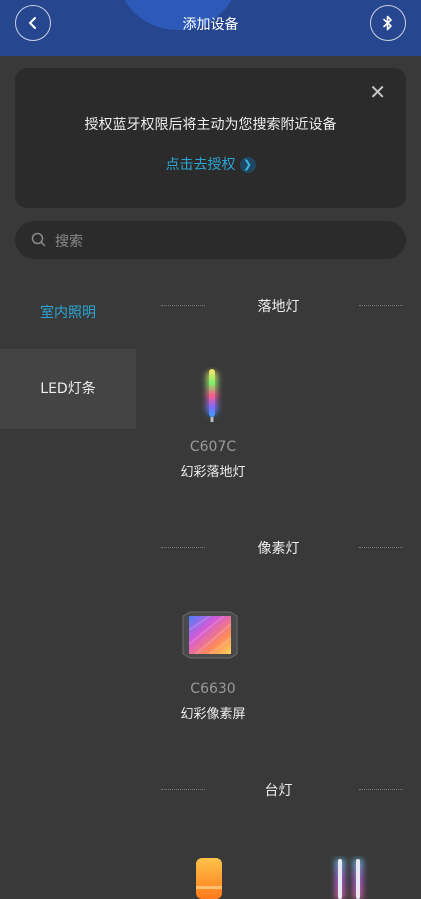  I want to click on section-header-floor-lamp: 落地灯, so click(278, 306).